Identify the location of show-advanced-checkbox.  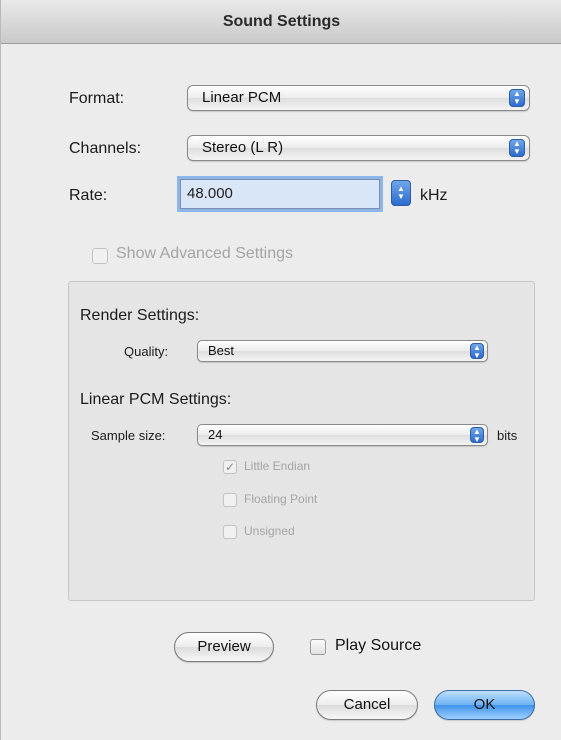
(100, 256).